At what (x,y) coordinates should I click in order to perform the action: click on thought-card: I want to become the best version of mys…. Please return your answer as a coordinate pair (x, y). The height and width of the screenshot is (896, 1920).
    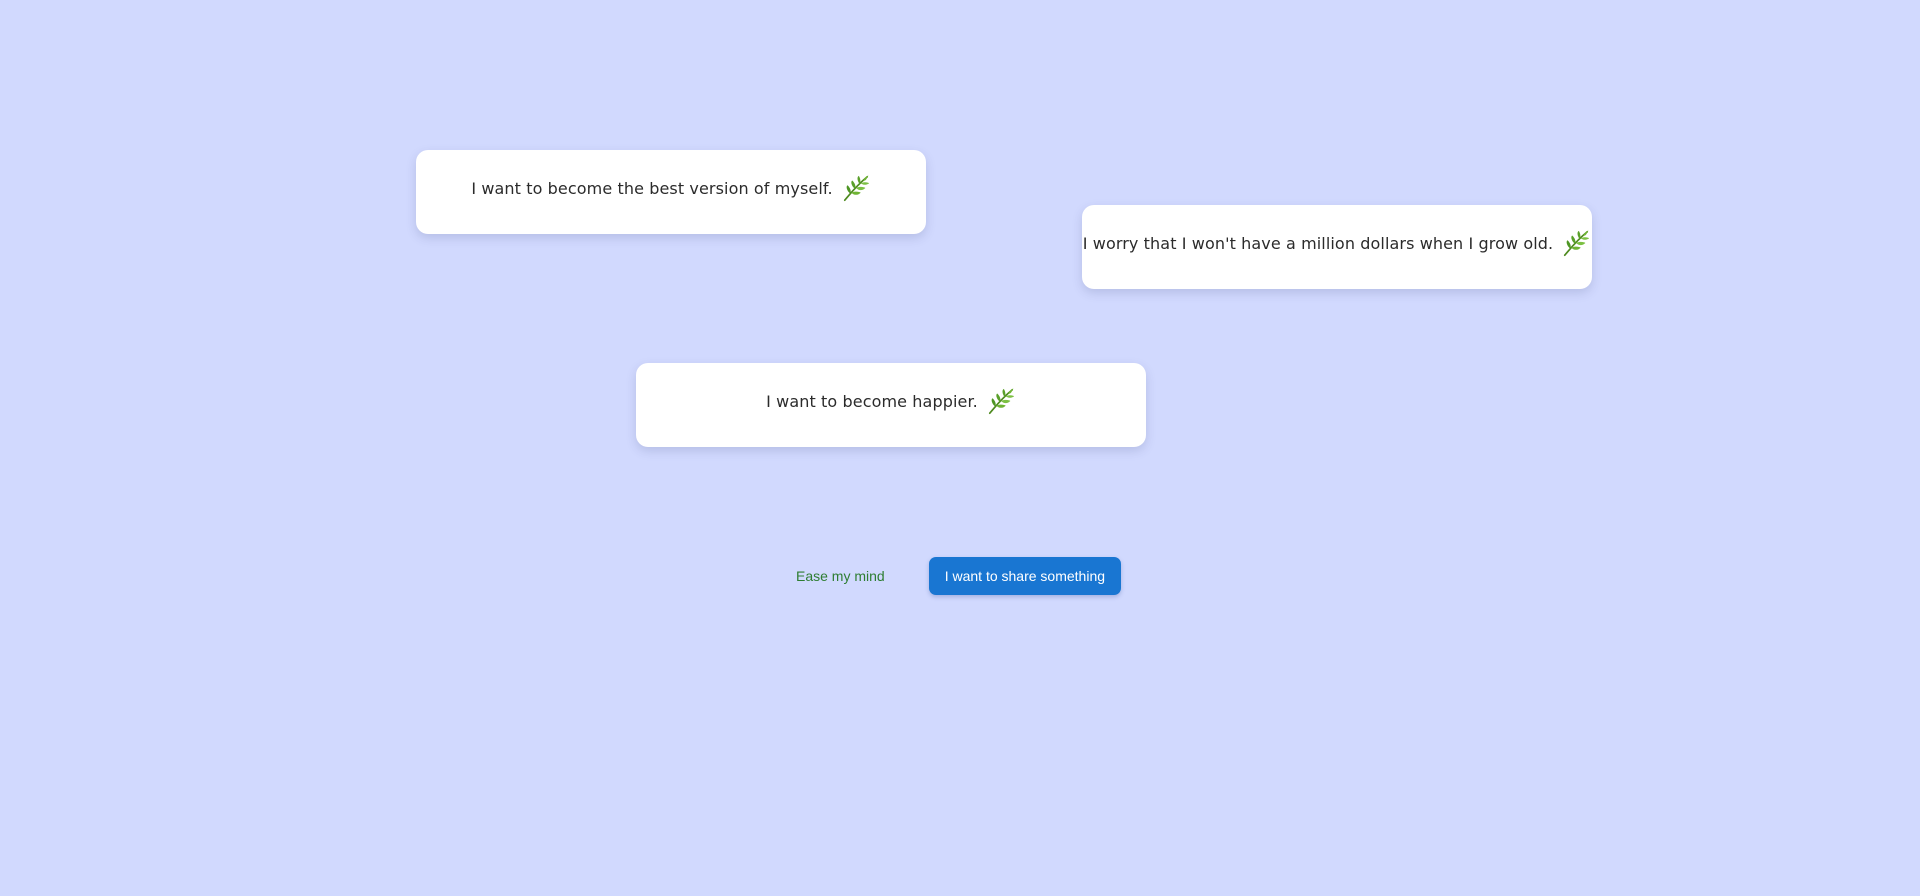
    Looking at the image, I should click on (671, 192).